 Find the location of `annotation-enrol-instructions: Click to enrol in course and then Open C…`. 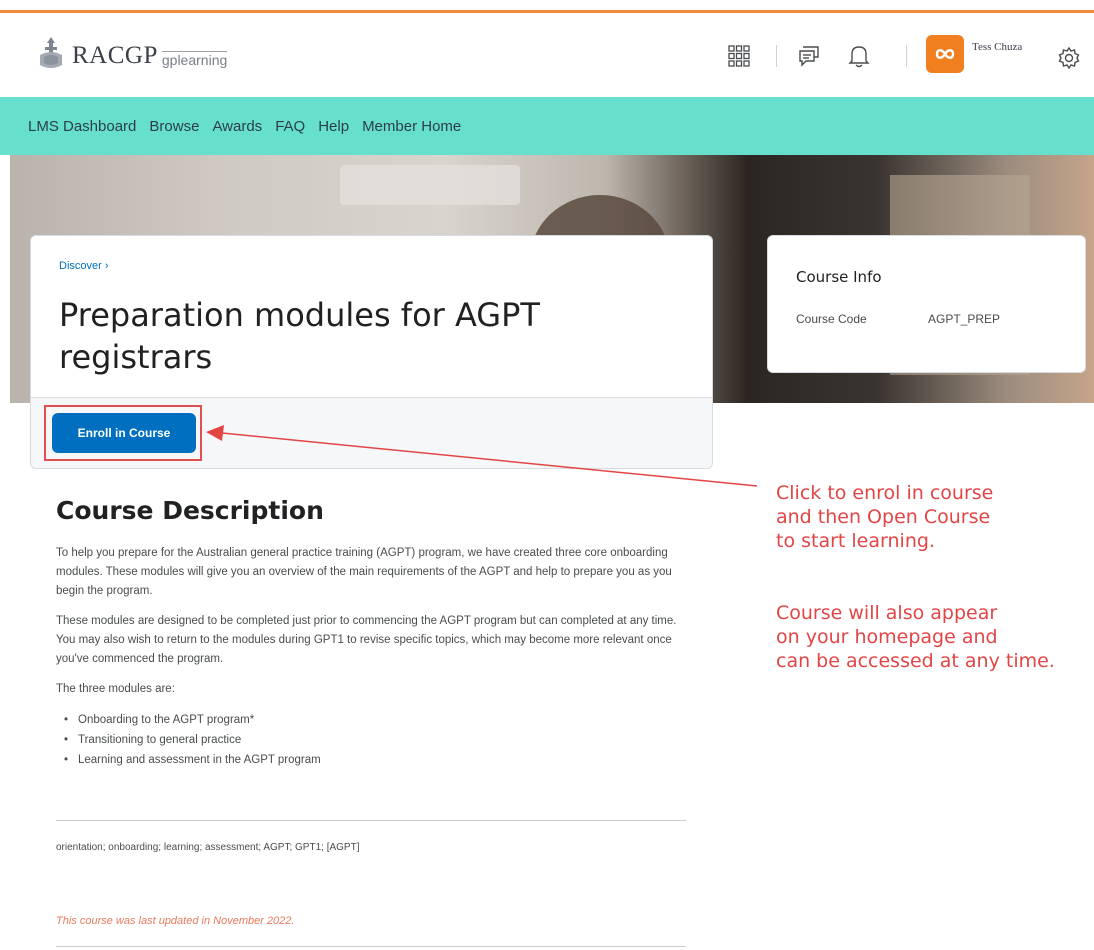

annotation-enrol-instructions: Click to enrol in course and then Open C… is located at coordinates (885, 517).